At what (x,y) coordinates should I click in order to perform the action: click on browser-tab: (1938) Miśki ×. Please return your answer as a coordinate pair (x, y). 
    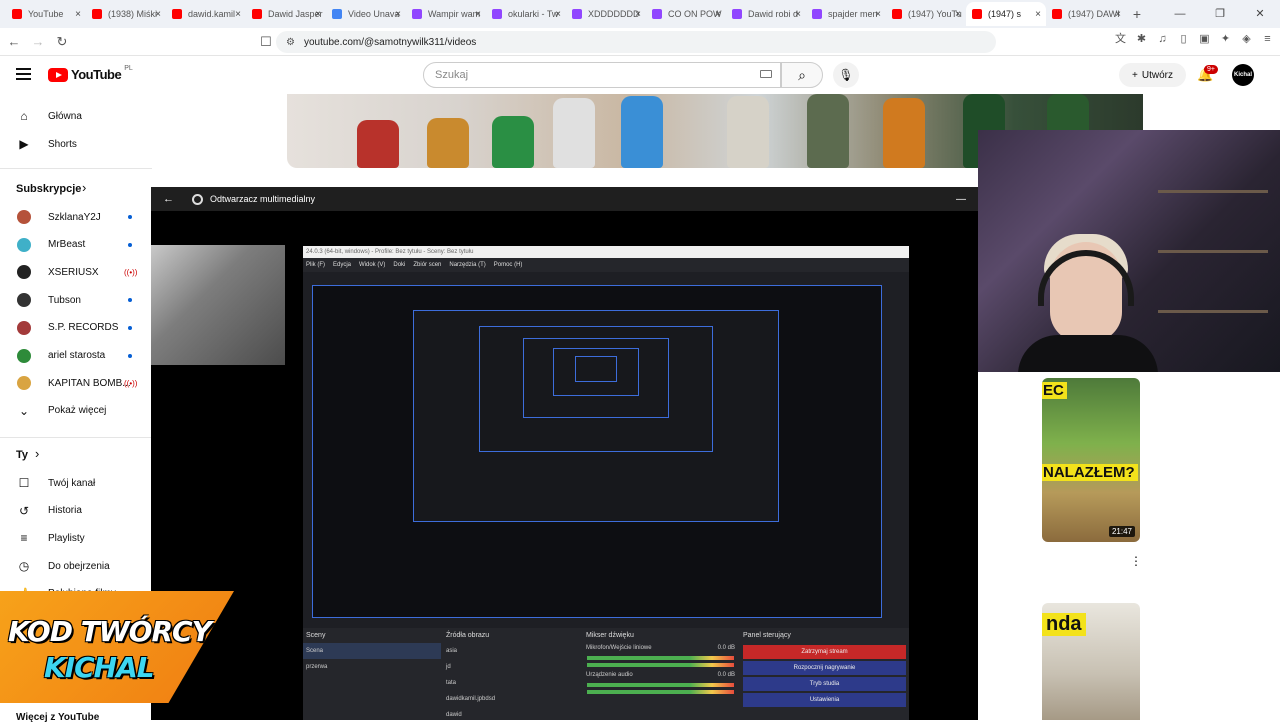
    Looking at the image, I should click on (126, 14).